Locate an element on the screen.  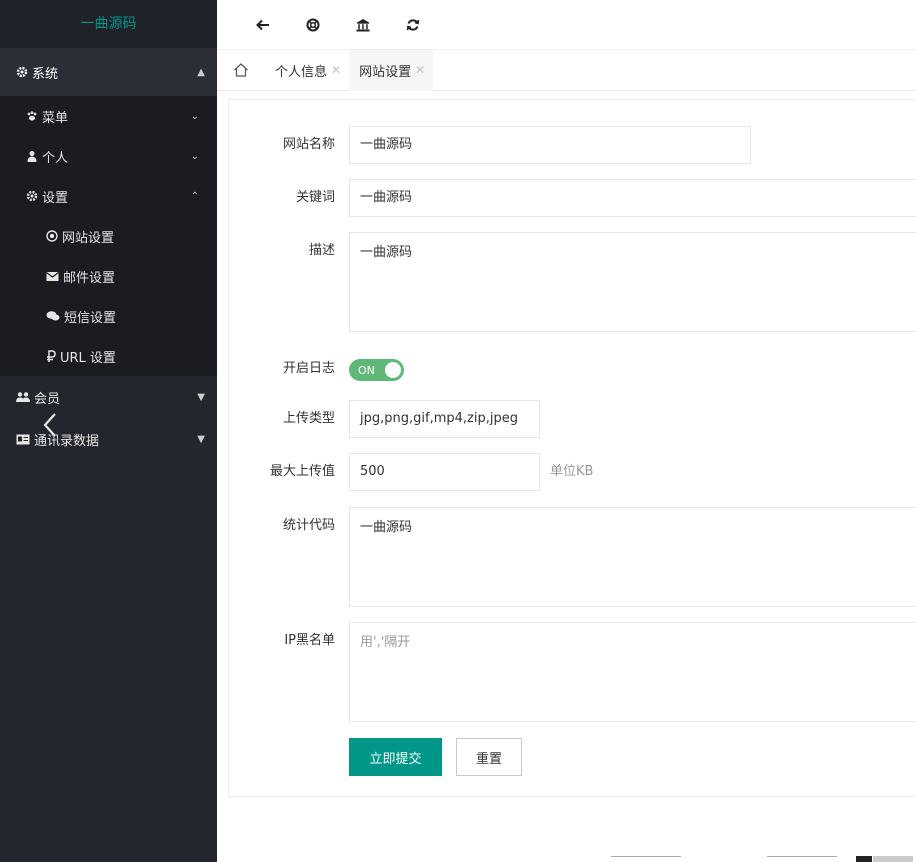
log-label: 开启日志 is located at coordinates (308, 368).